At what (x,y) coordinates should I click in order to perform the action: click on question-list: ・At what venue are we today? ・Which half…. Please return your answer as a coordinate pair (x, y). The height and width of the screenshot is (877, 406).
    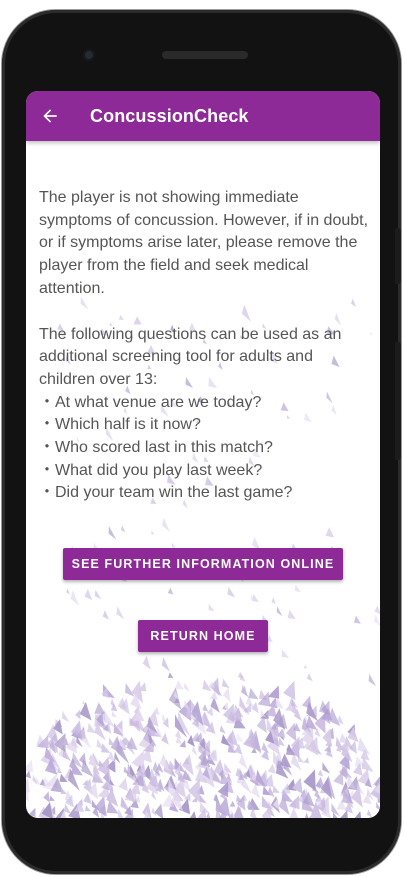
    Looking at the image, I should click on (204, 449).